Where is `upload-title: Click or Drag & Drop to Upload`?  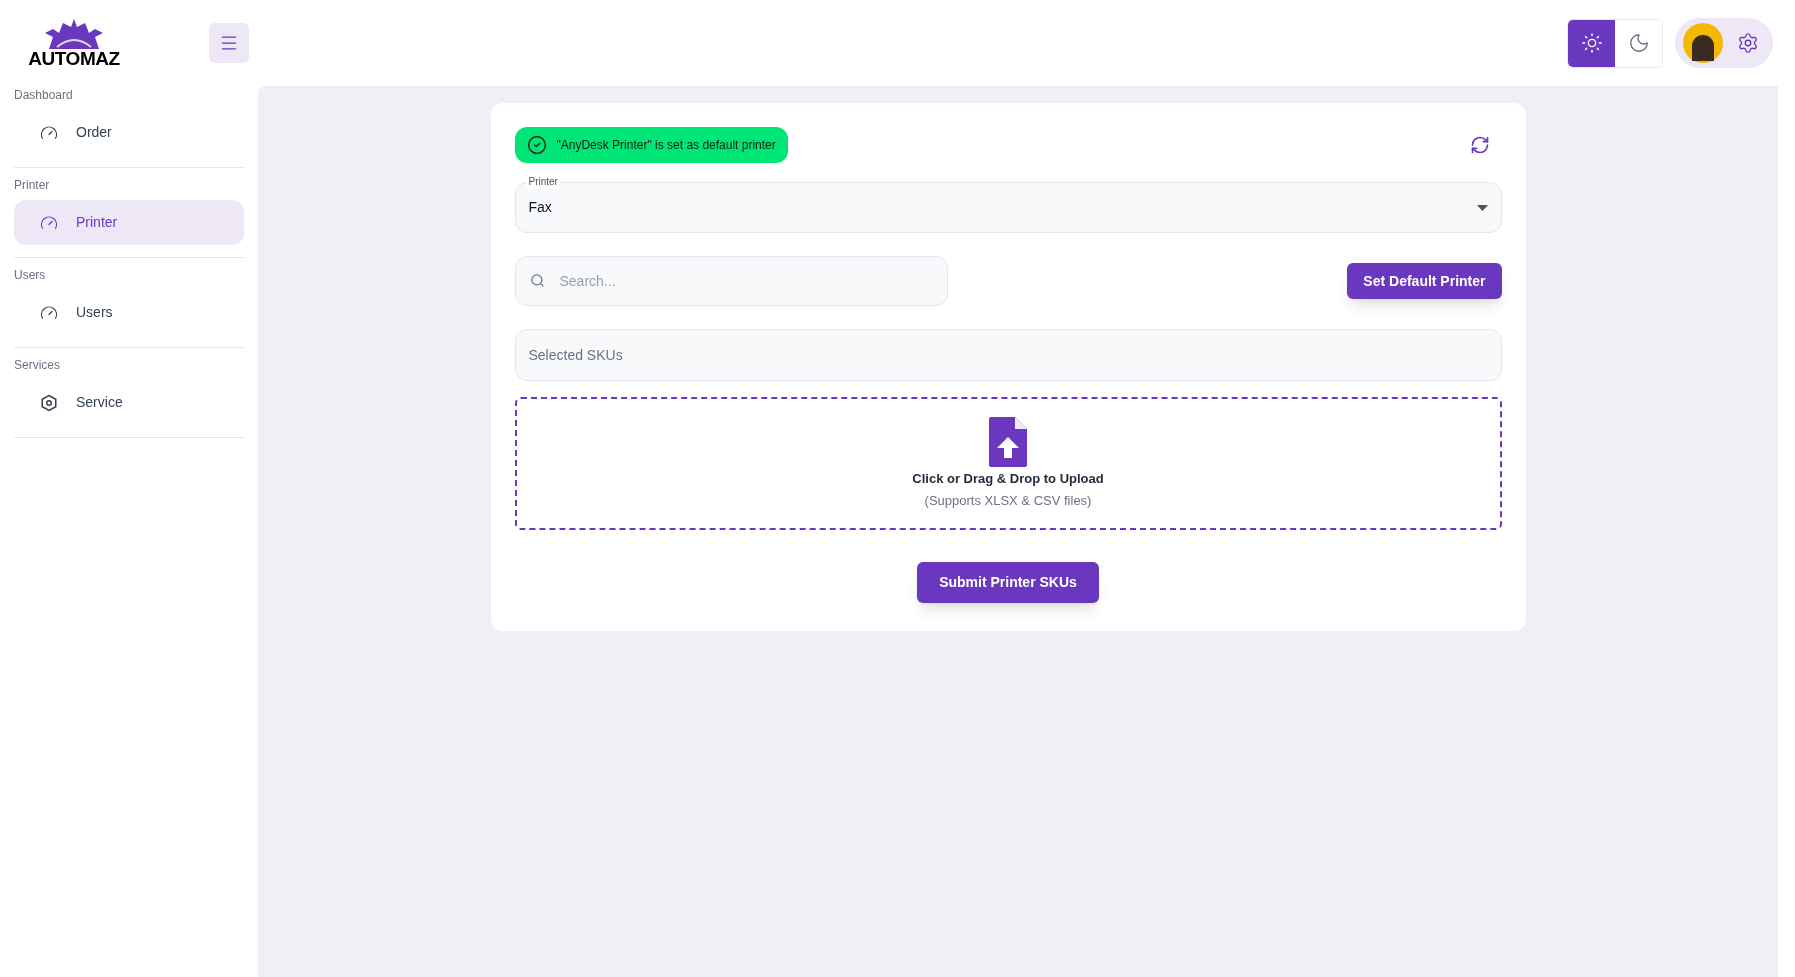
upload-title: Click or Drag & Drop to Upload is located at coordinates (1008, 479).